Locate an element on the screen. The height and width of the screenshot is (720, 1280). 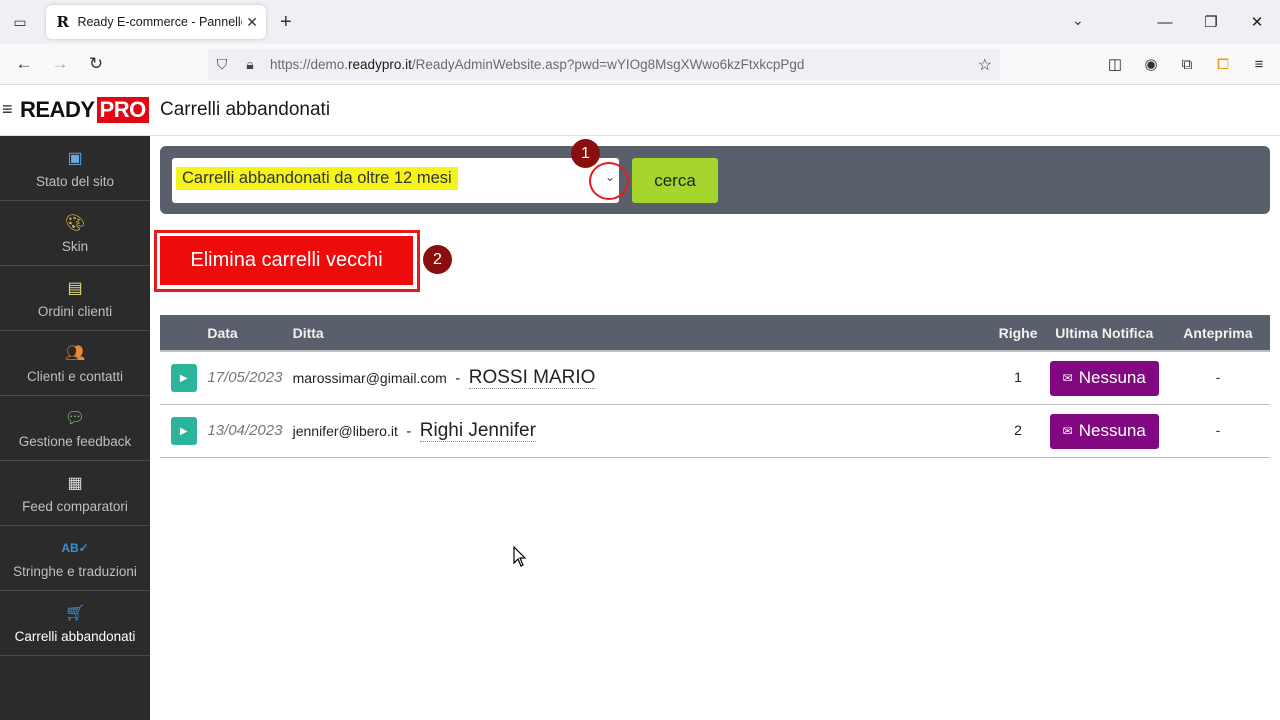
sidebar-item-label: Stringhe e traduzioni is located at coordinates (75, 571).